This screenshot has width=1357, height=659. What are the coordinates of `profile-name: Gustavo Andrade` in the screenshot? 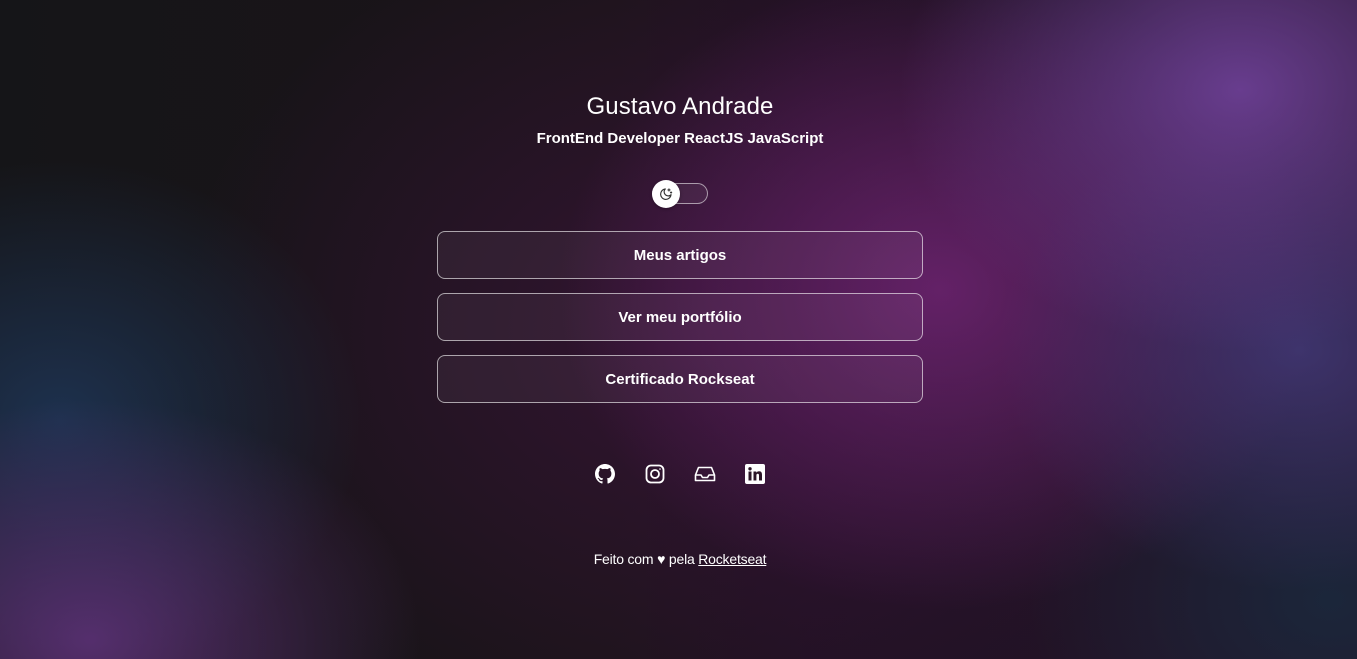 It's located at (680, 106).